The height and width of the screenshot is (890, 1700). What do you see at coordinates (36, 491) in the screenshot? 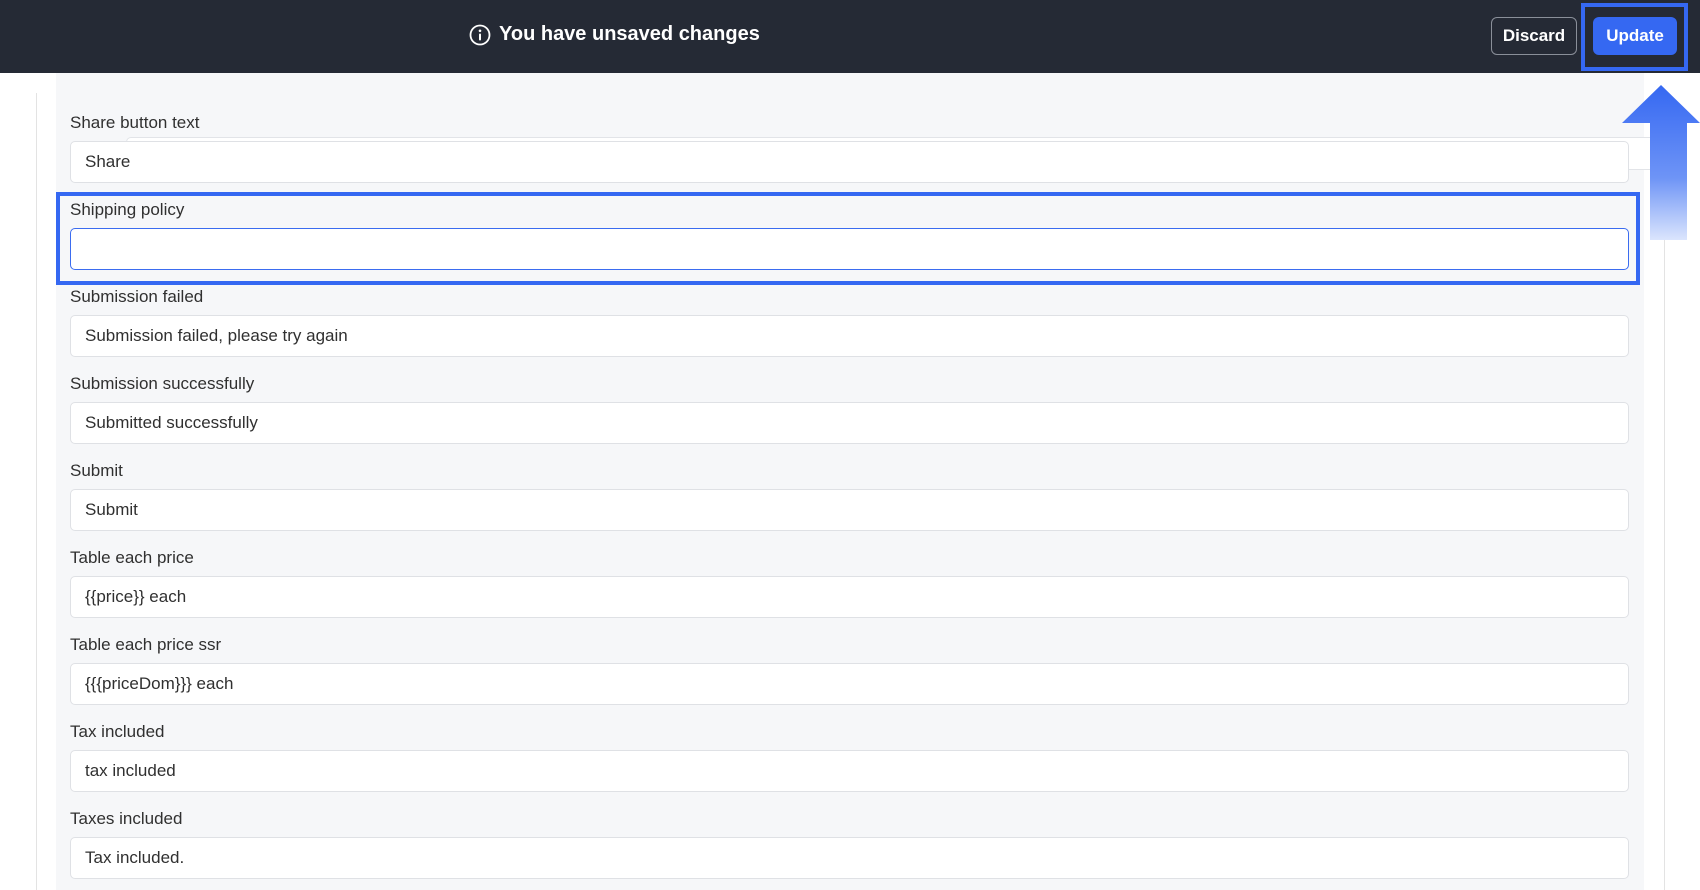
I see `left-divider` at bounding box center [36, 491].